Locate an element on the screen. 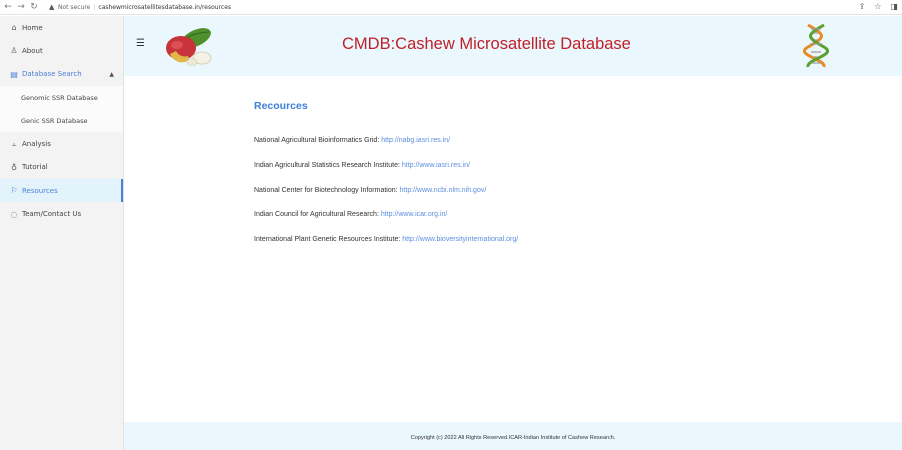 This screenshot has height=450, width=902. sidebar-item-database-search: ▤ Database Search ▲ is located at coordinates (61, 74).